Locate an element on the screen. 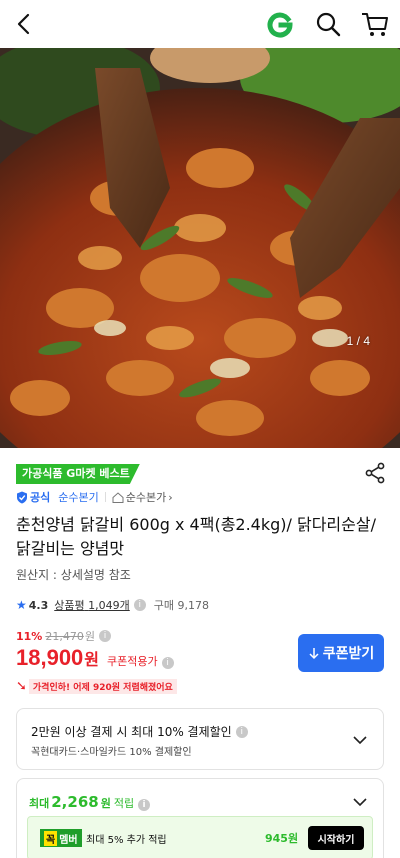 This screenshot has height=858, width=400. rating-row: ★ 4.3 상품평 1,049개 i 구매 9,178 is located at coordinates (112, 605).